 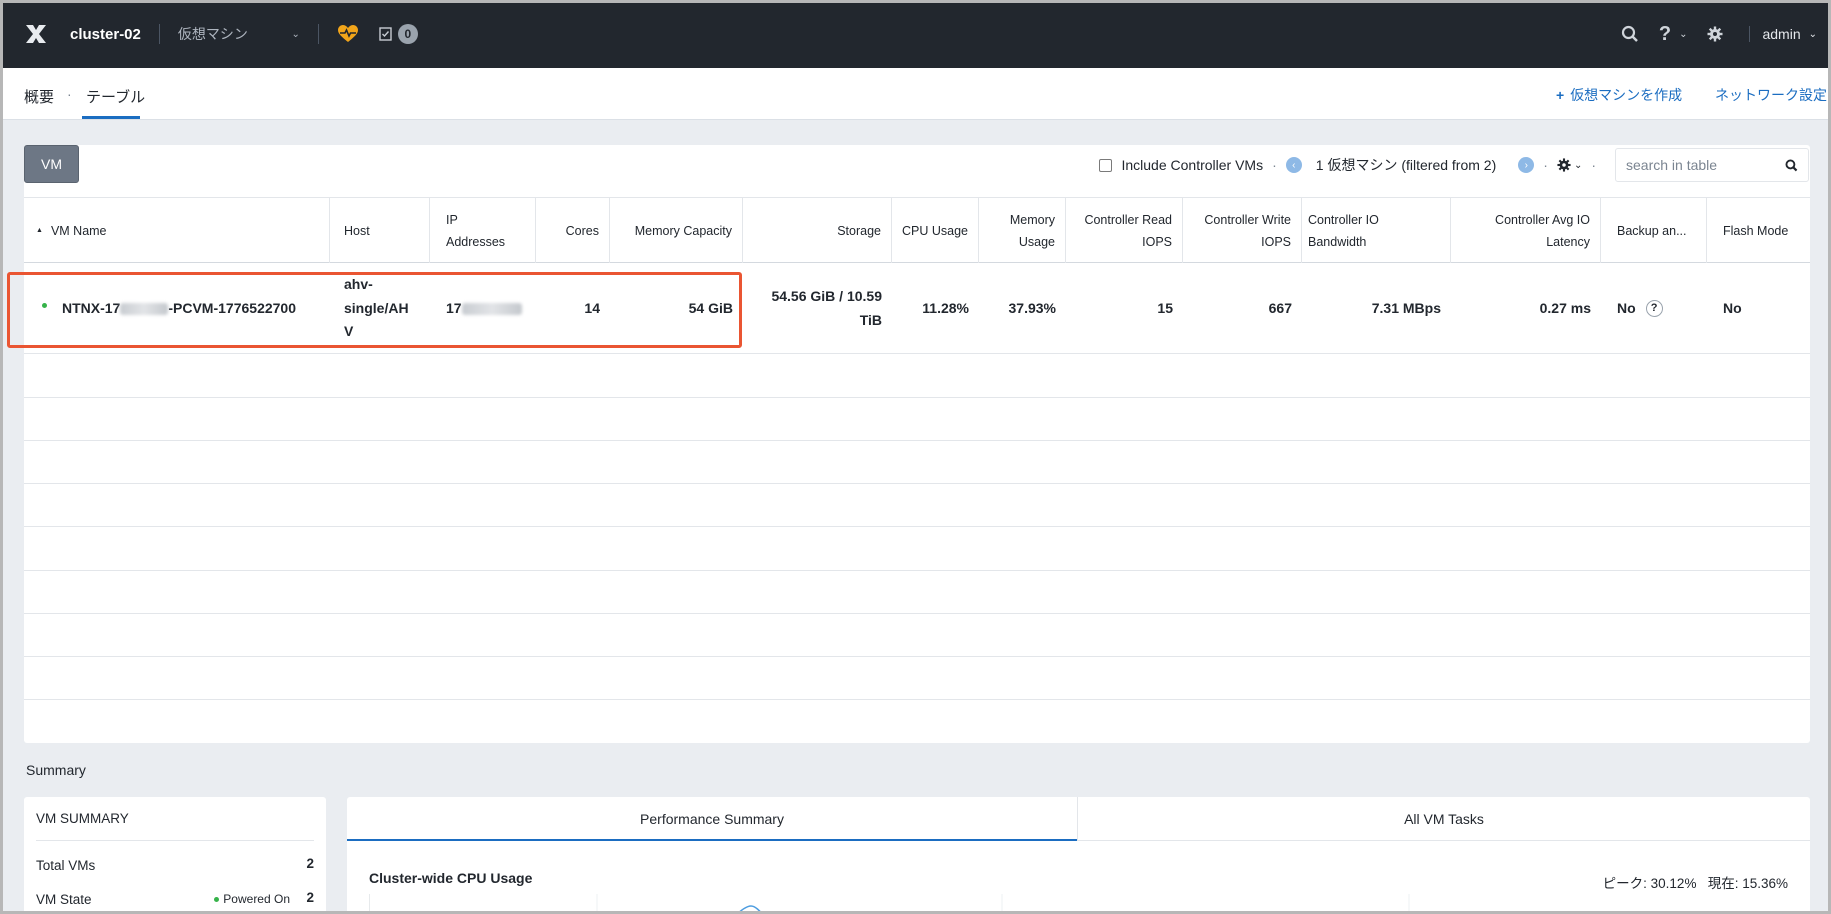 I want to click on user-menu: admin ⌄, so click(x=1783, y=34).